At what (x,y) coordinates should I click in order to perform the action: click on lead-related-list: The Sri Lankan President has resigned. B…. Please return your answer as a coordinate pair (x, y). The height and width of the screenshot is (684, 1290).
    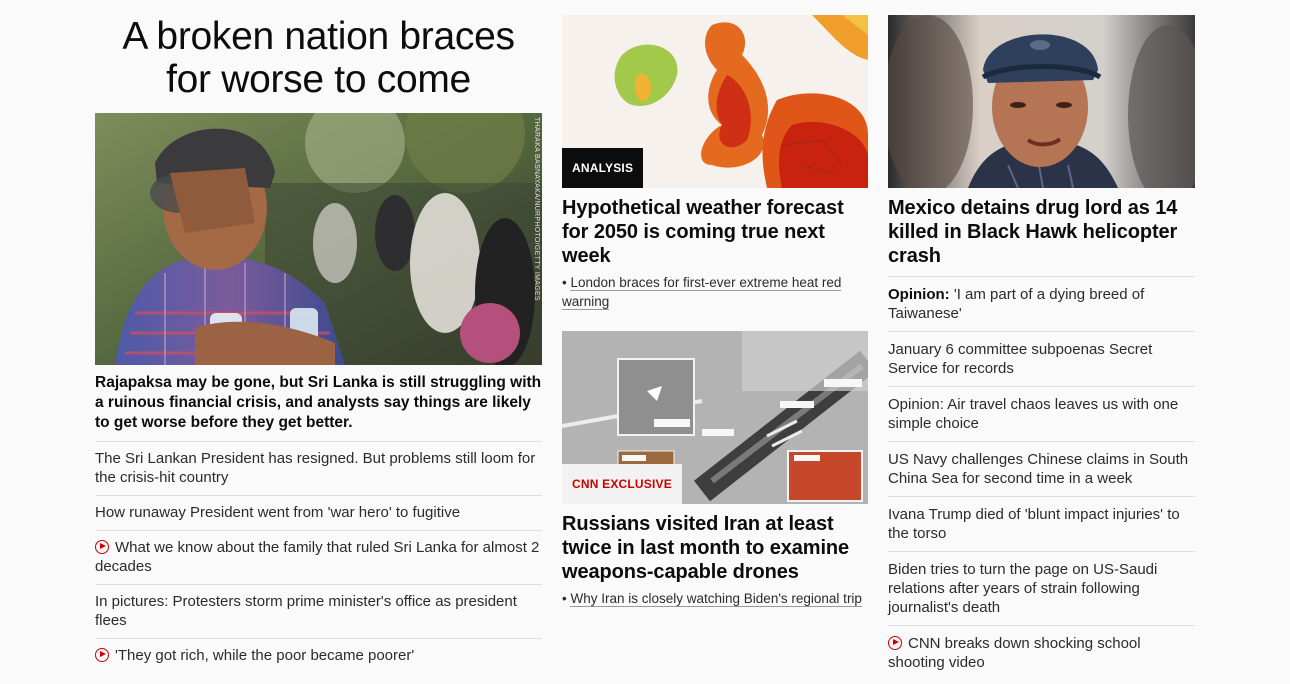
    Looking at the image, I should click on (318, 557).